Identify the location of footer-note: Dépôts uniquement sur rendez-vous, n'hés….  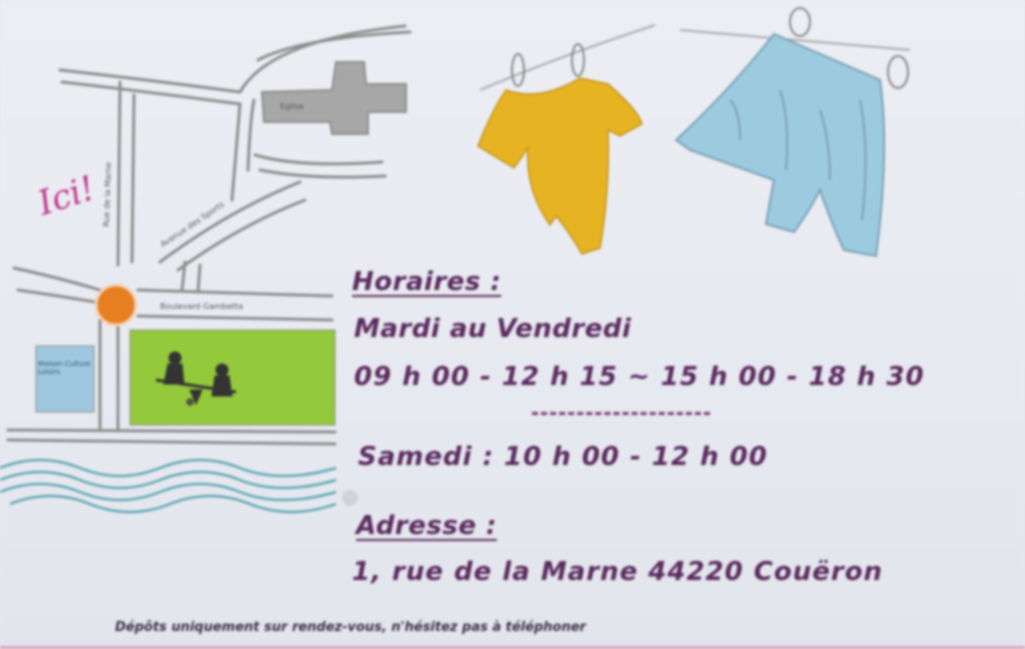
(350, 627).